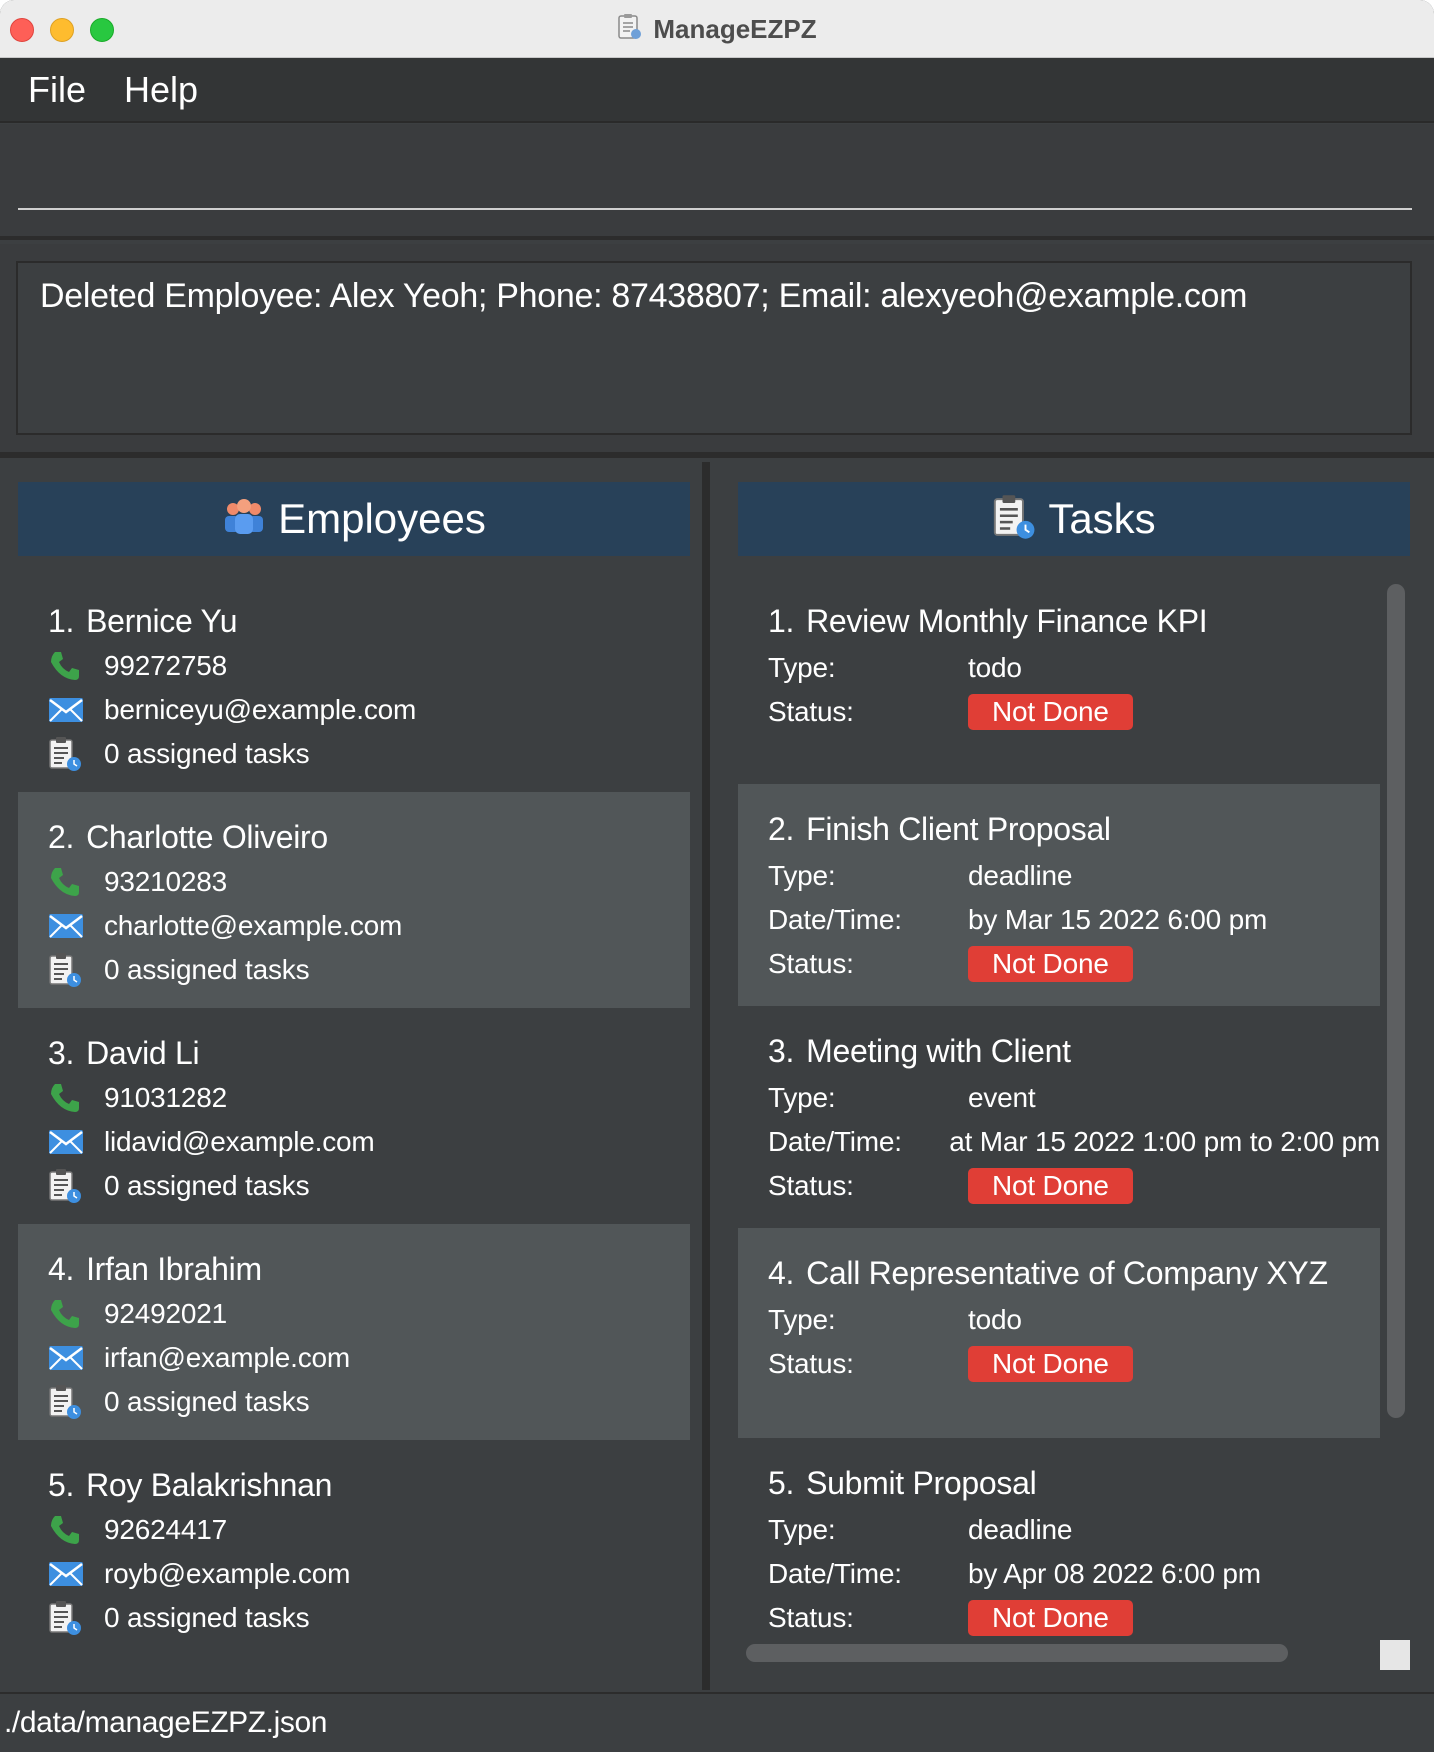 This screenshot has height=1752, width=1434. I want to click on task-name: Submit Proposal, so click(921, 1483).